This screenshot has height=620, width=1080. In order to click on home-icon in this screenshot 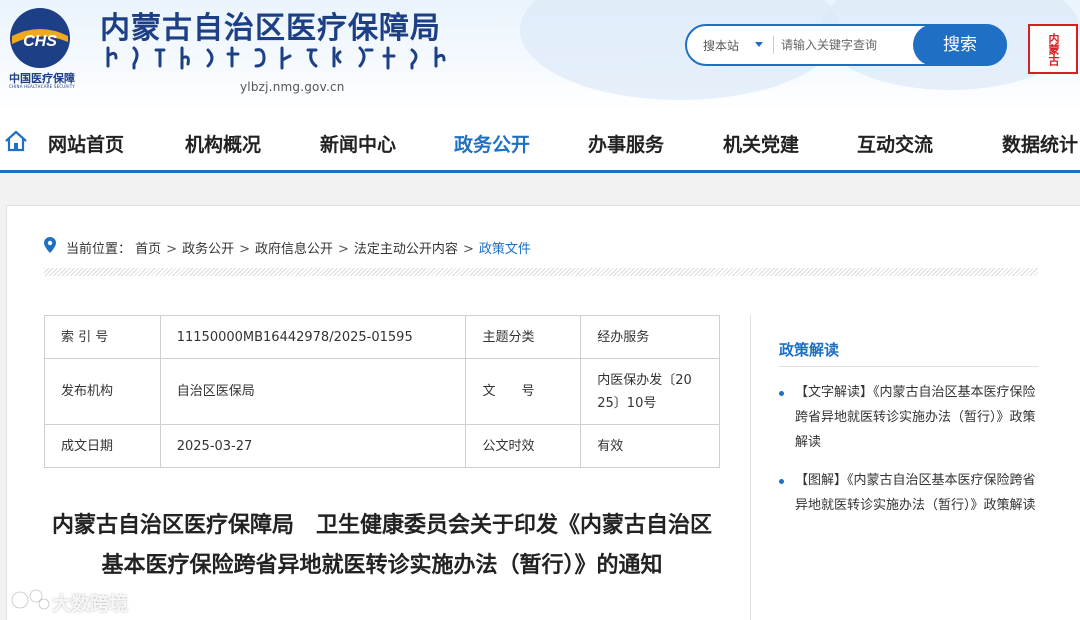, I will do `click(16, 141)`.